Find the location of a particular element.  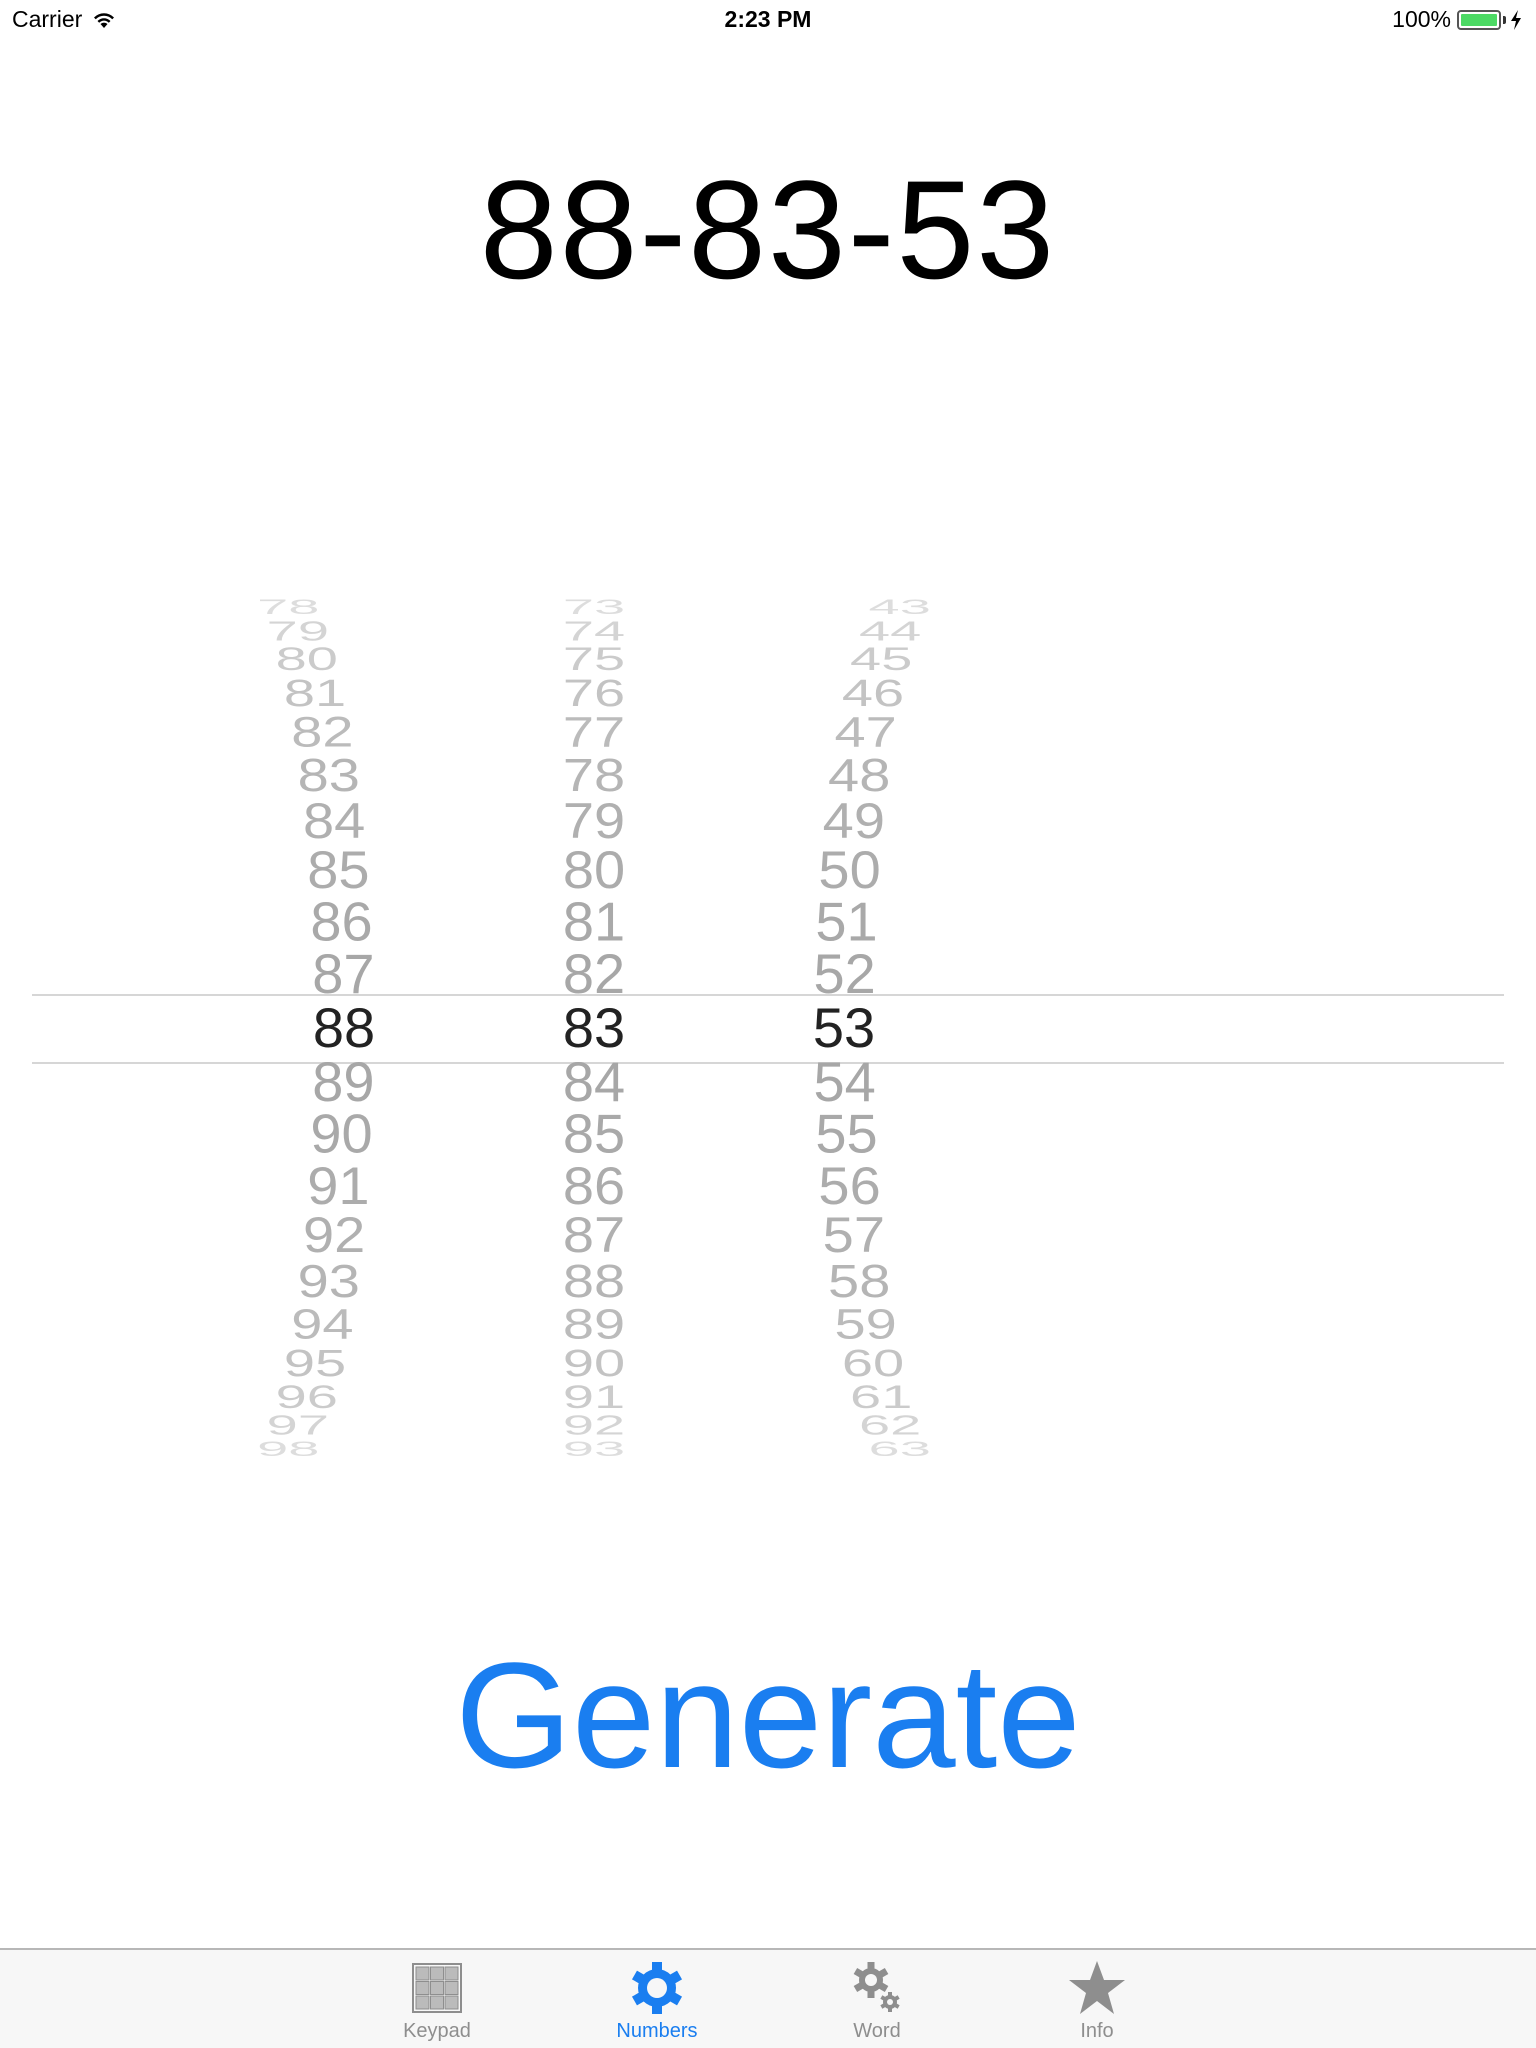

battery-icon is located at coordinates (1479, 19).